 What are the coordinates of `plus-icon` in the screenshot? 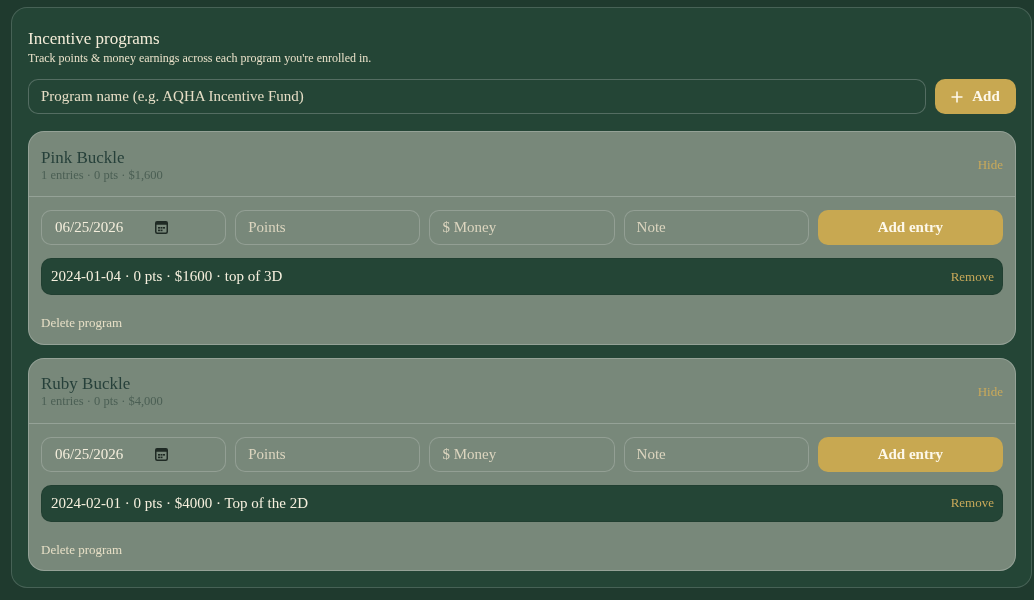 It's located at (957, 96).